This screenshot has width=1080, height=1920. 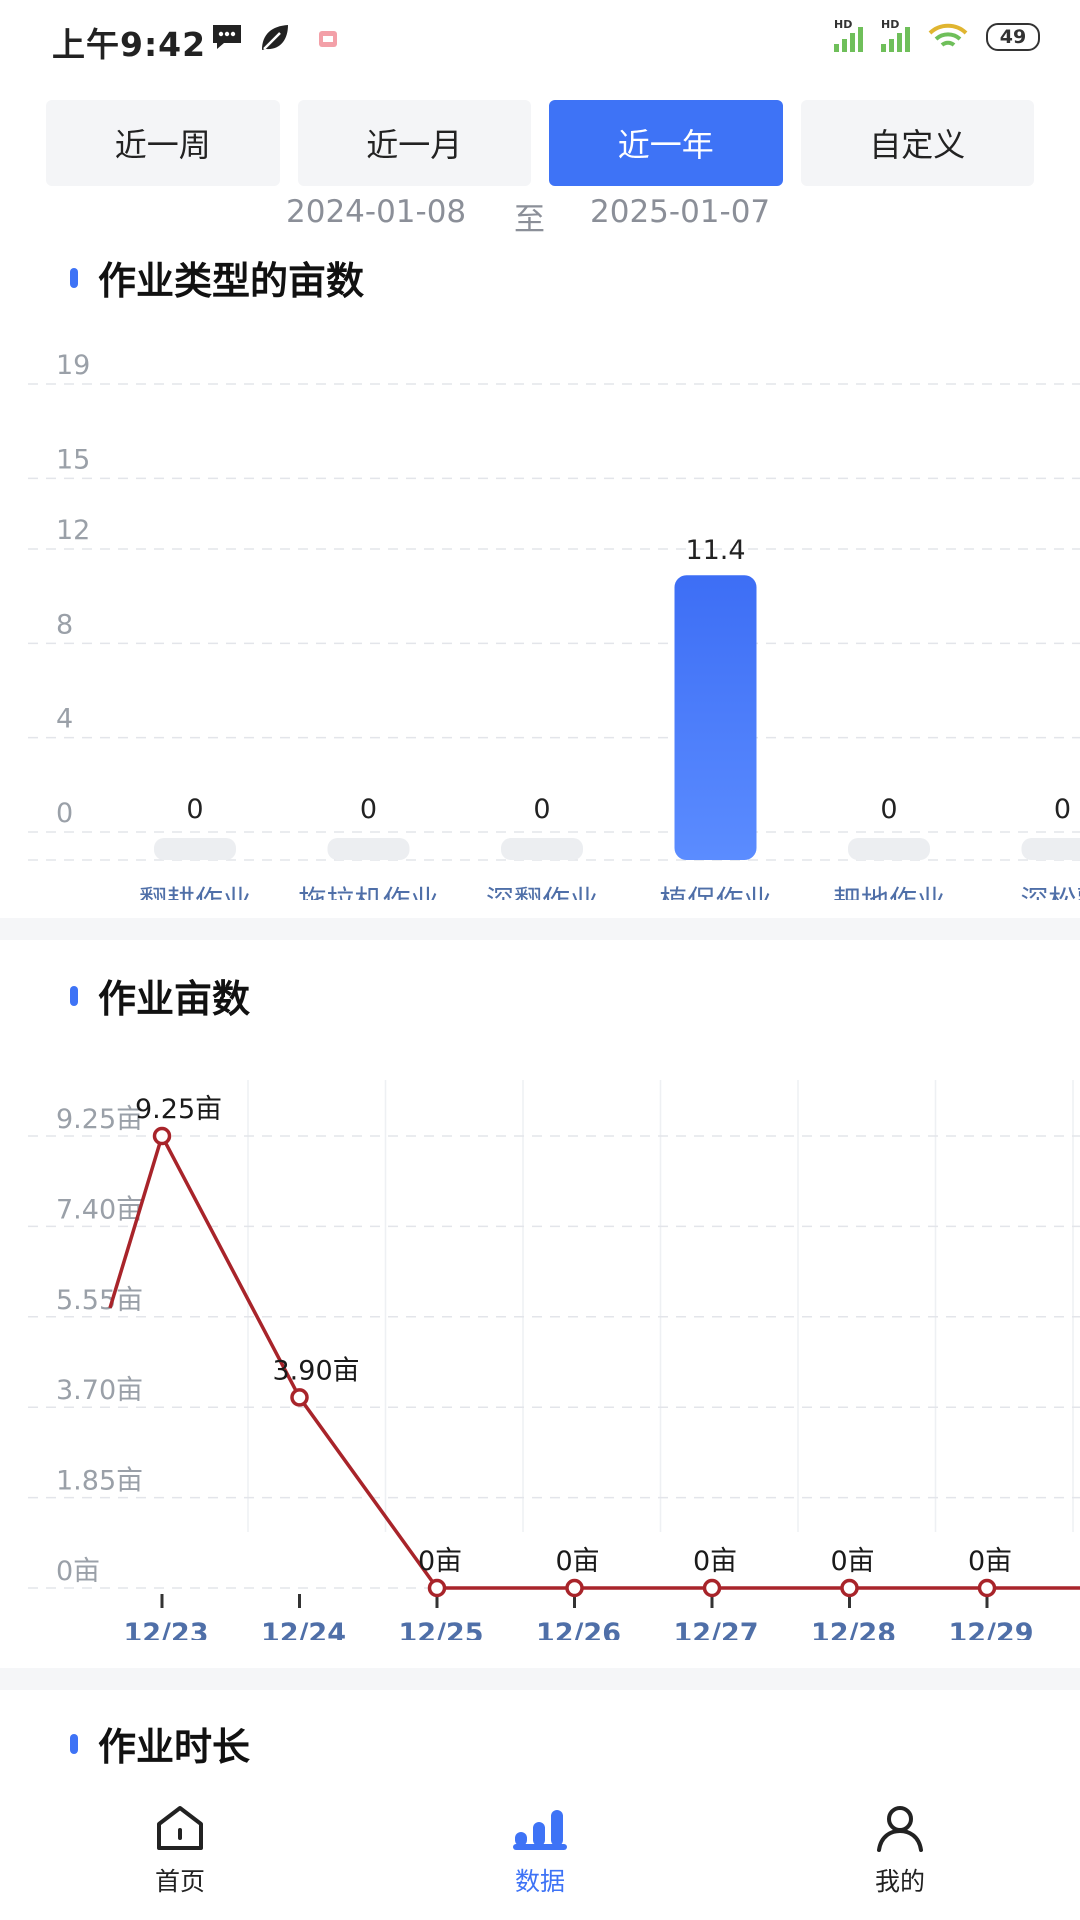 What do you see at coordinates (163, 143) in the screenshot?
I see `tab-week: 近一周` at bounding box center [163, 143].